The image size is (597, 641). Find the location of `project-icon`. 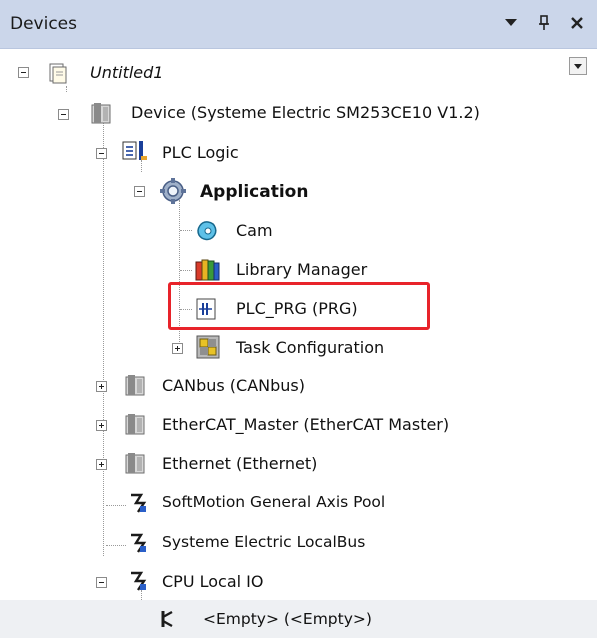

project-icon is located at coordinates (59, 73).